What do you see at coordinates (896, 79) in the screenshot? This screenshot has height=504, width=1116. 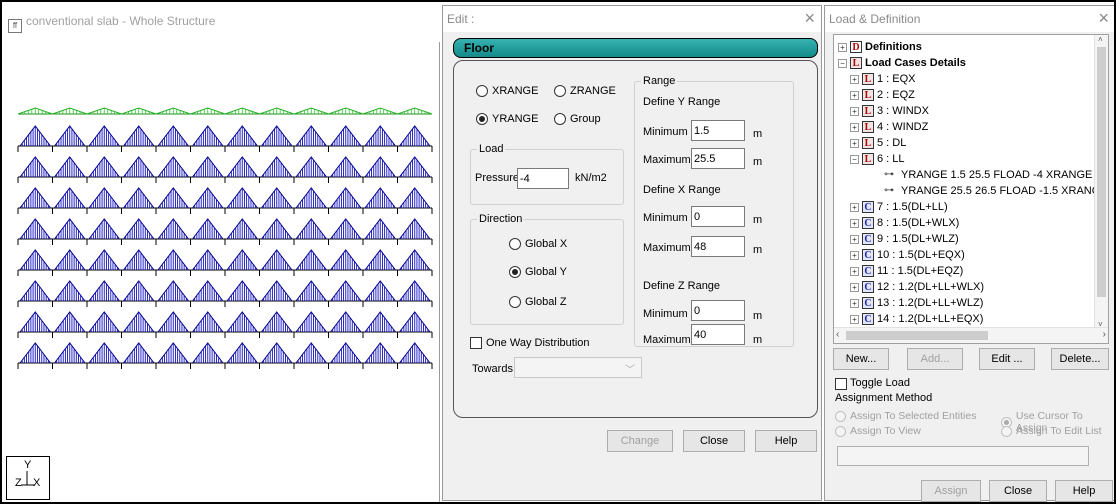 I see `tree-load-case-label: 1 : EQX` at bounding box center [896, 79].